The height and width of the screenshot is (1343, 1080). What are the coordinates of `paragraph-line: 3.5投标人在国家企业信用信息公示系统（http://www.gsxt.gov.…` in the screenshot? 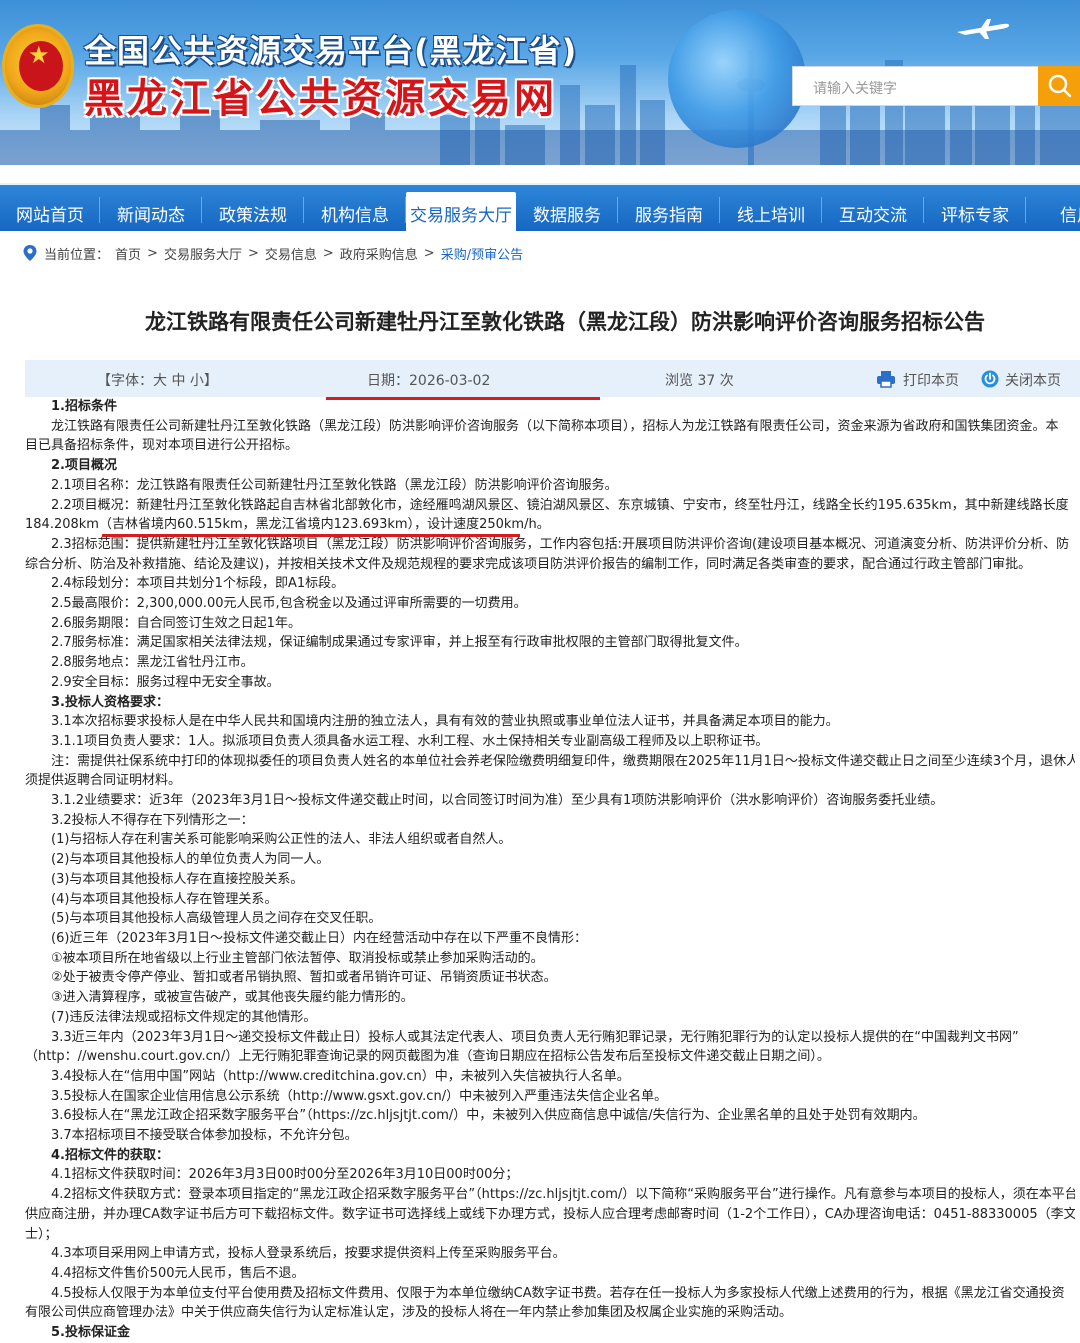 It's located at (359, 1096).